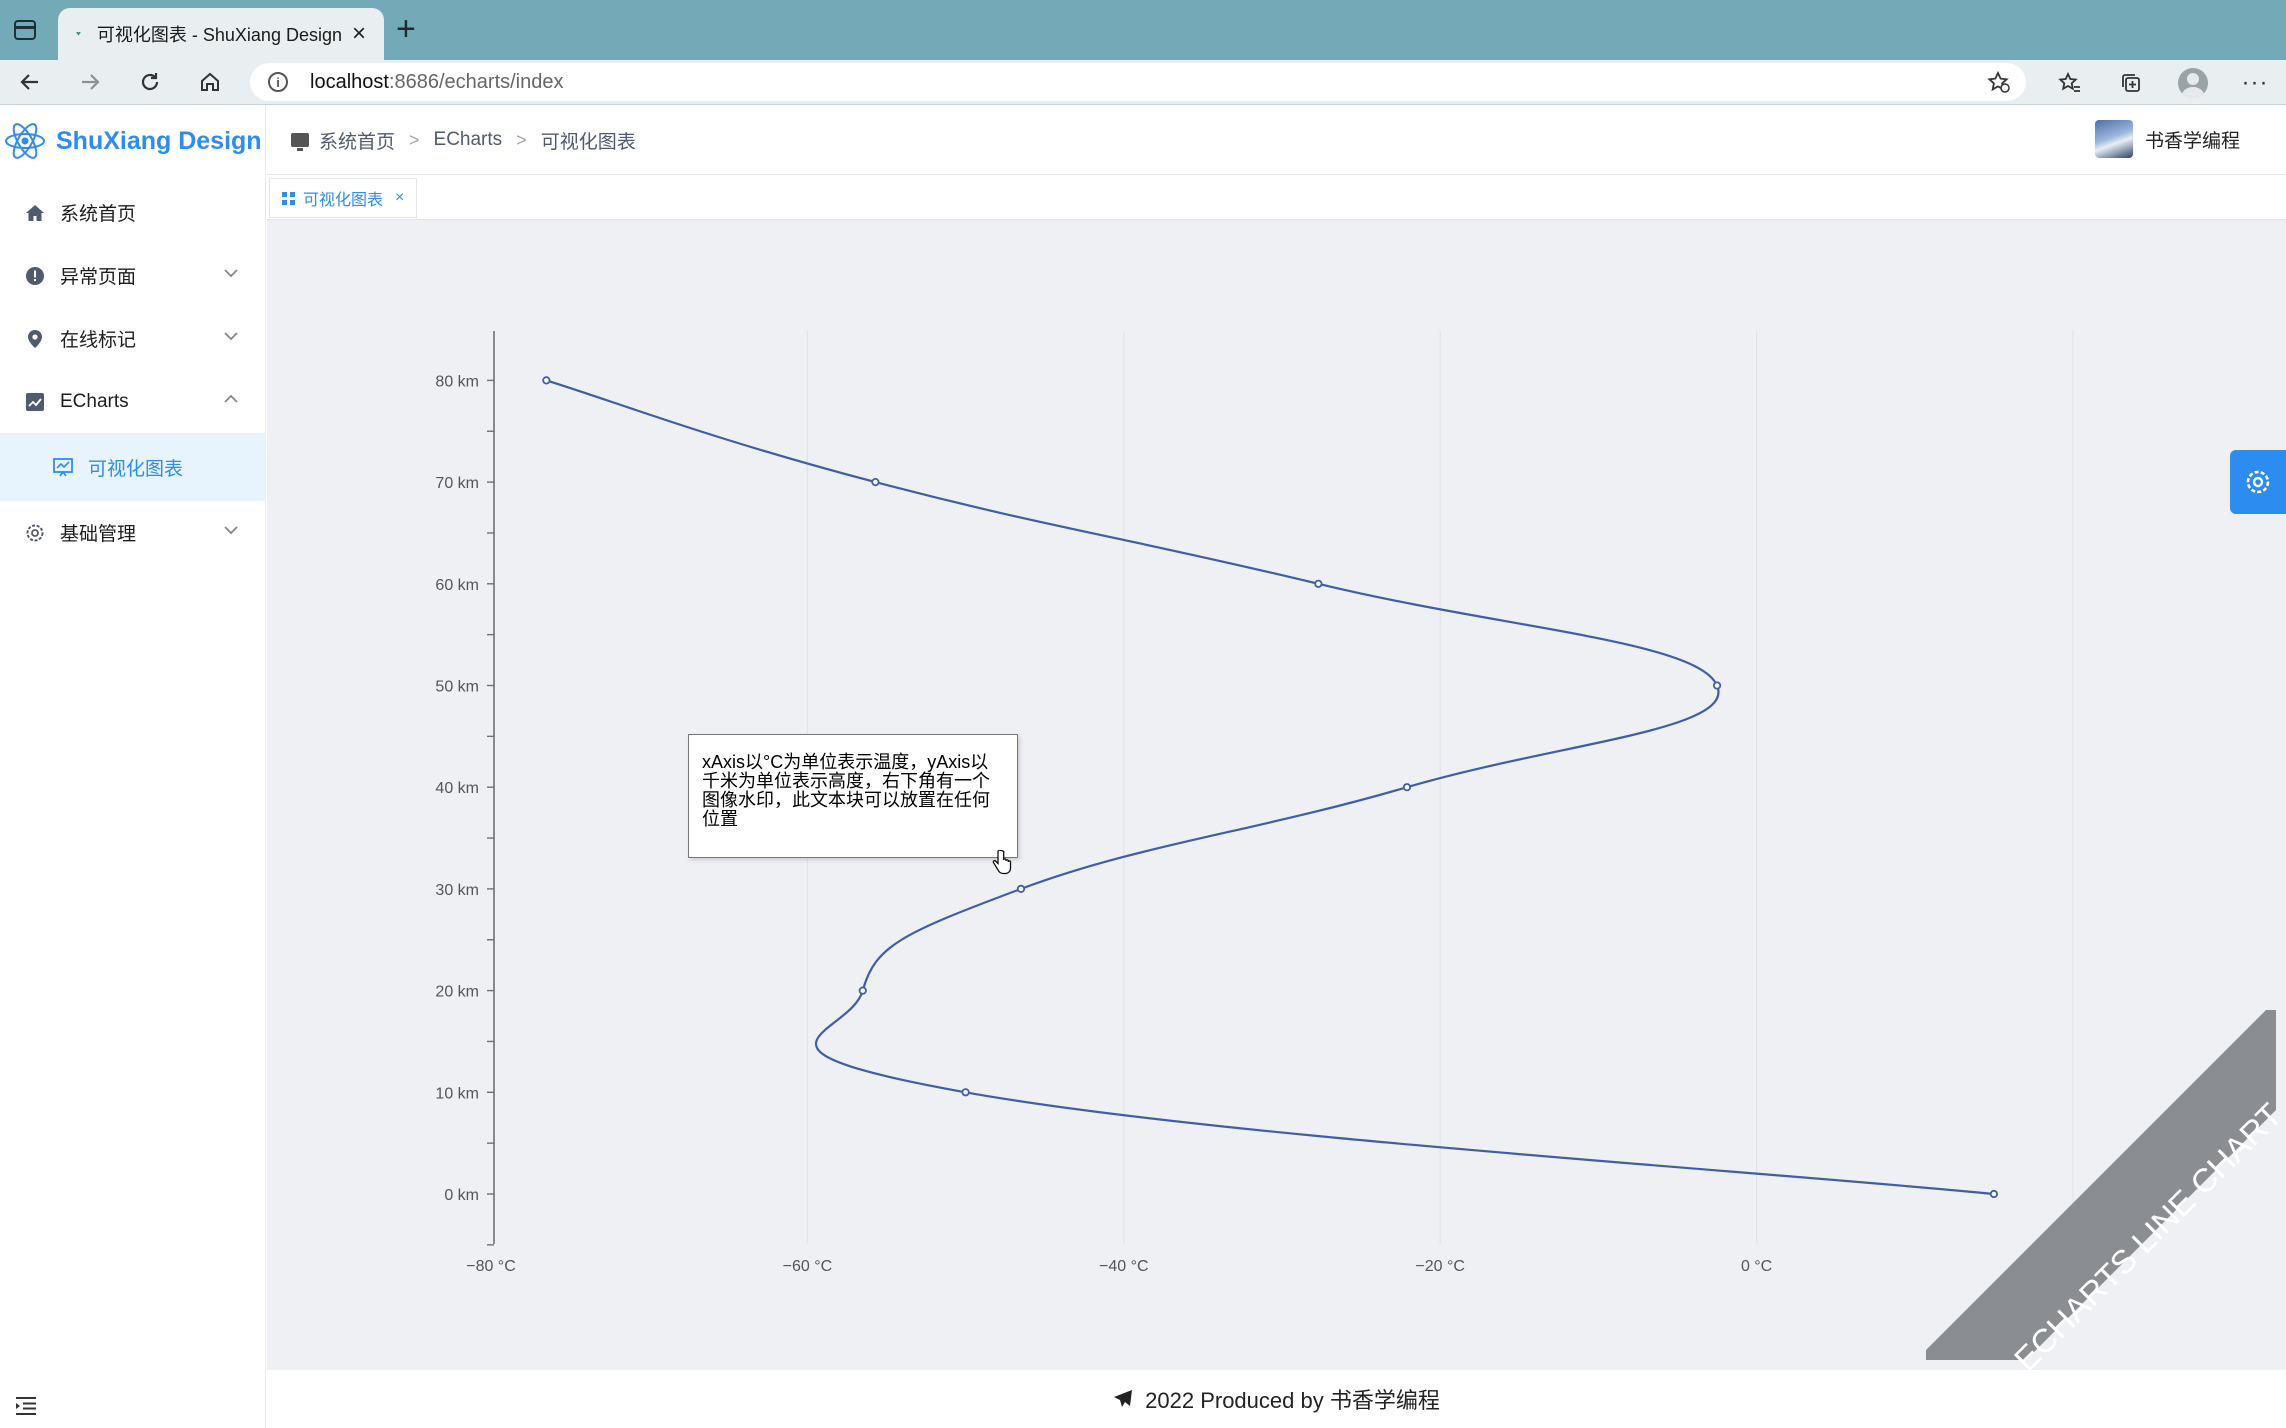 Image resolution: width=2286 pixels, height=1428 pixels. I want to click on browser-tab: 可视化图表 - ShuXiang Design ×, so click(221, 34).